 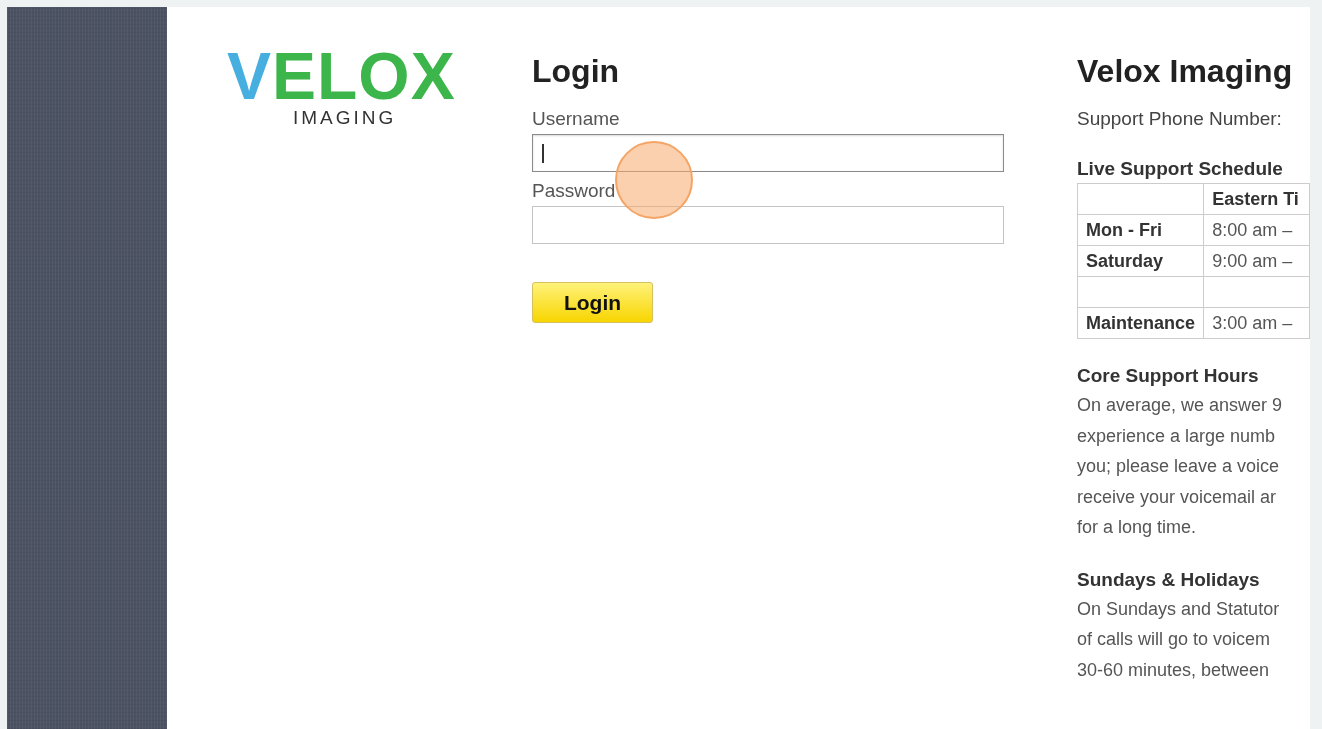 What do you see at coordinates (1180, 405) in the screenshot?
I see `paragraph-line: On average, we answer 9` at bounding box center [1180, 405].